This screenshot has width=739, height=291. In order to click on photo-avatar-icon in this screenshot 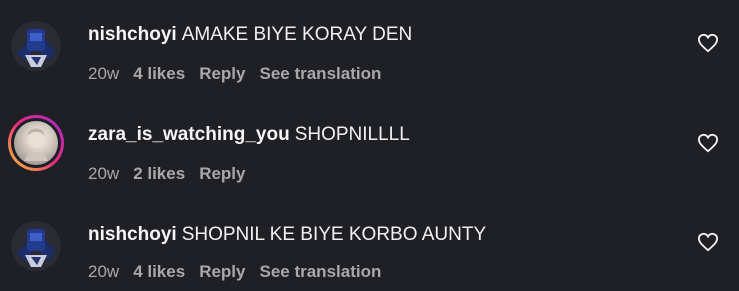, I will do `click(36, 143)`.